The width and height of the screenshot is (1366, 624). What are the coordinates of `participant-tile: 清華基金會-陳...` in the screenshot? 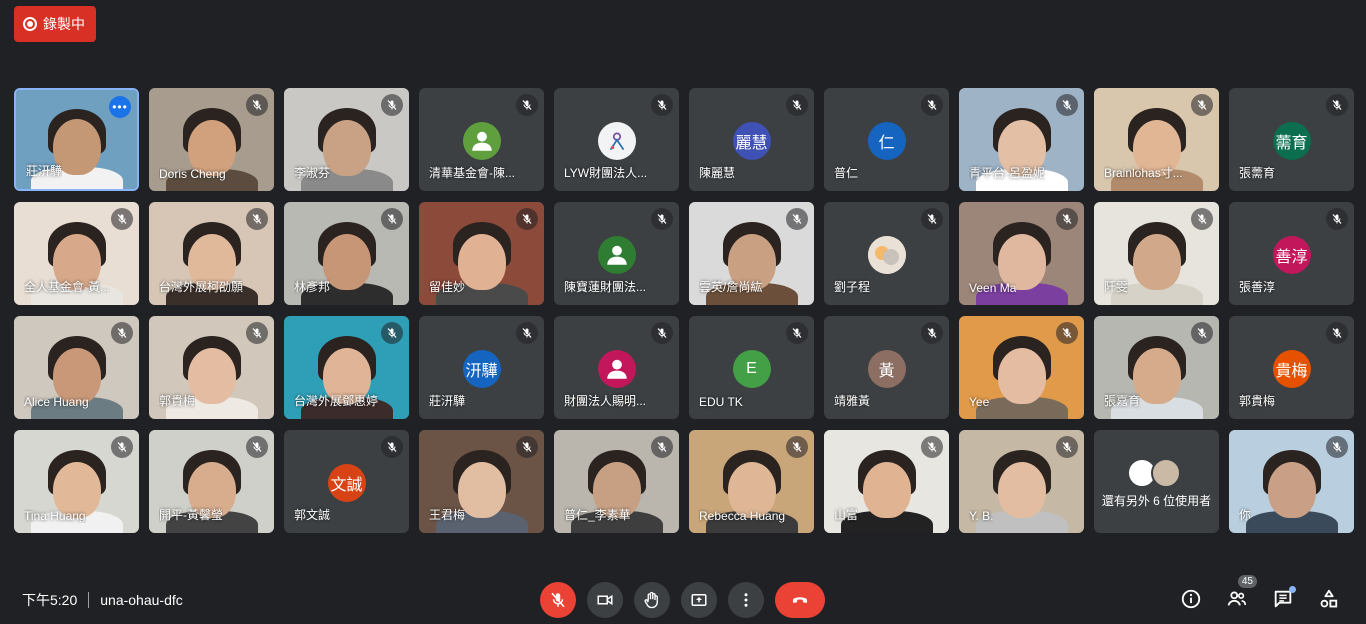 It's located at (481, 139).